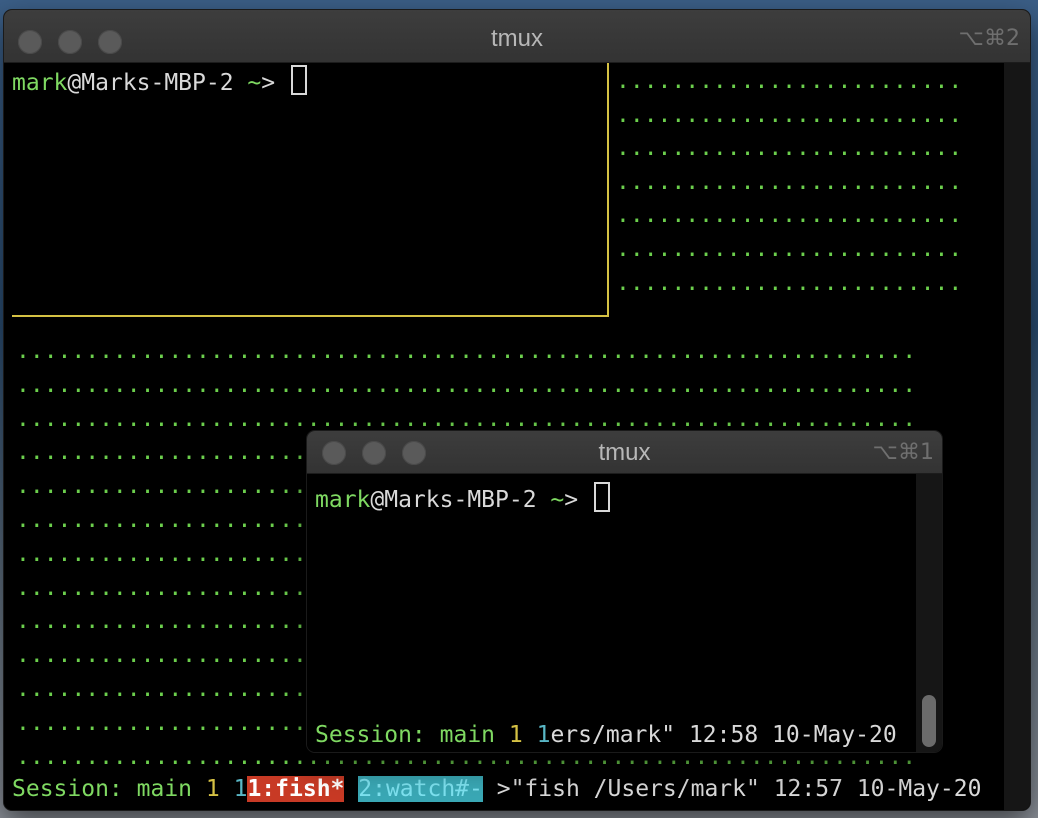  What do you see at coordinates (613, 735) in the screenshot?
I see `status-pane-title: ers/mark"` at bounding box center [613, 735].